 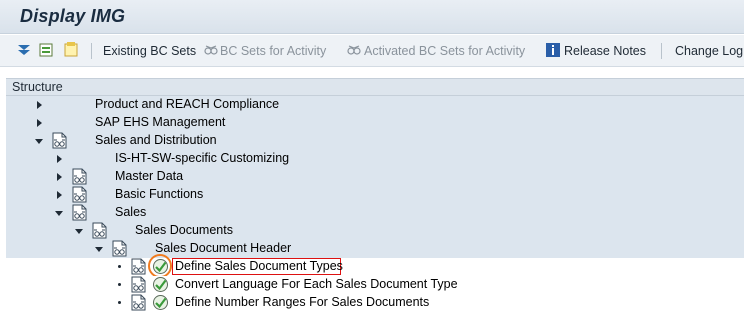 What do you see at coordinates (354, 50) in the screenshot?
I see `activated-bc-set-glasses-icon` at bounding box center [354, 50].